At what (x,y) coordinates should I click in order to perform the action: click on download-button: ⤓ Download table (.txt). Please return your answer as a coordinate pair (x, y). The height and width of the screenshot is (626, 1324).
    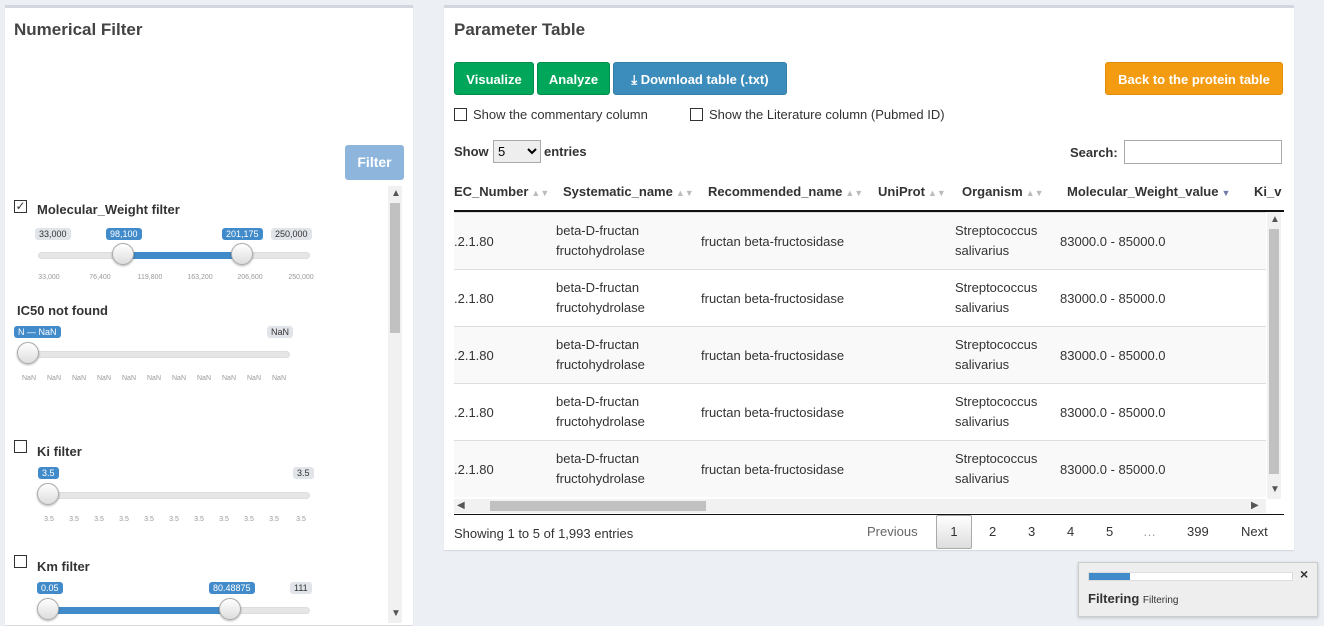
    Looking at the image, I should click on (700, 78).